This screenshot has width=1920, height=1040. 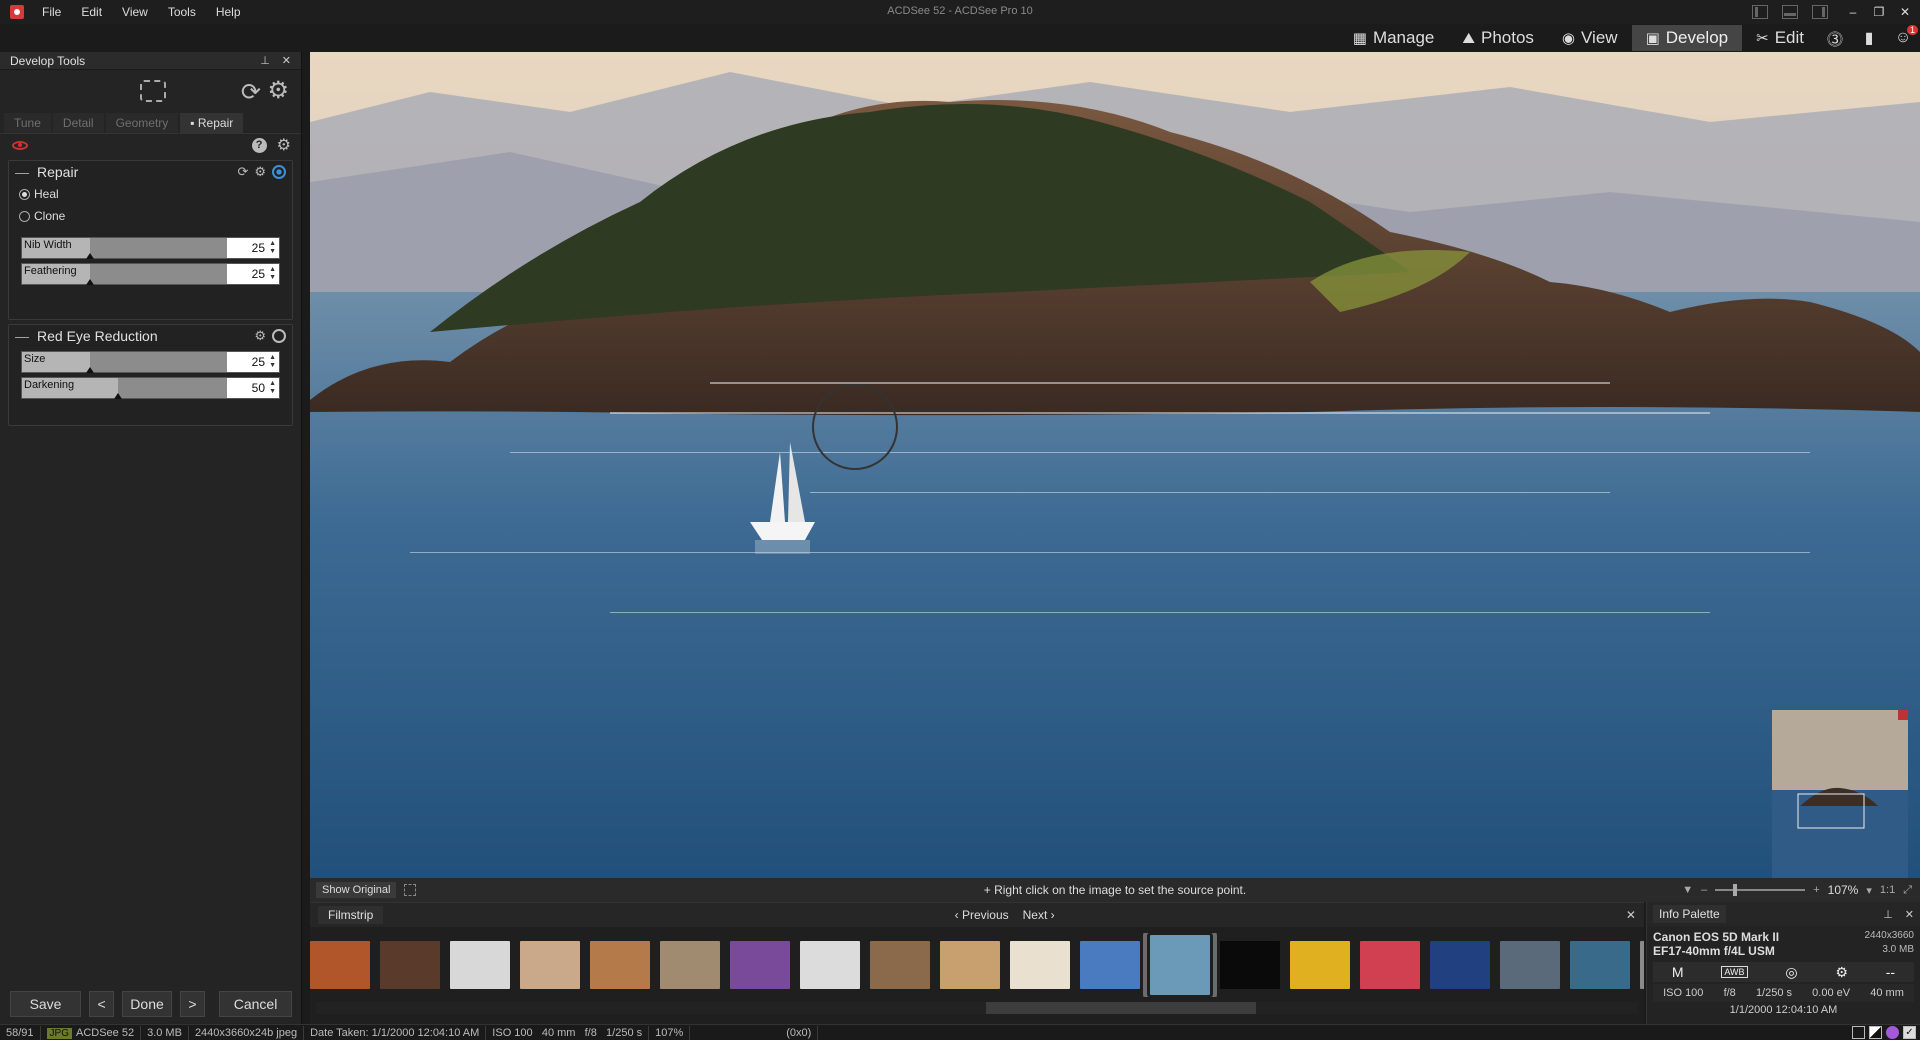 I want to click on zoom-menu-icon: ▾, so click(x=1869, y=890).